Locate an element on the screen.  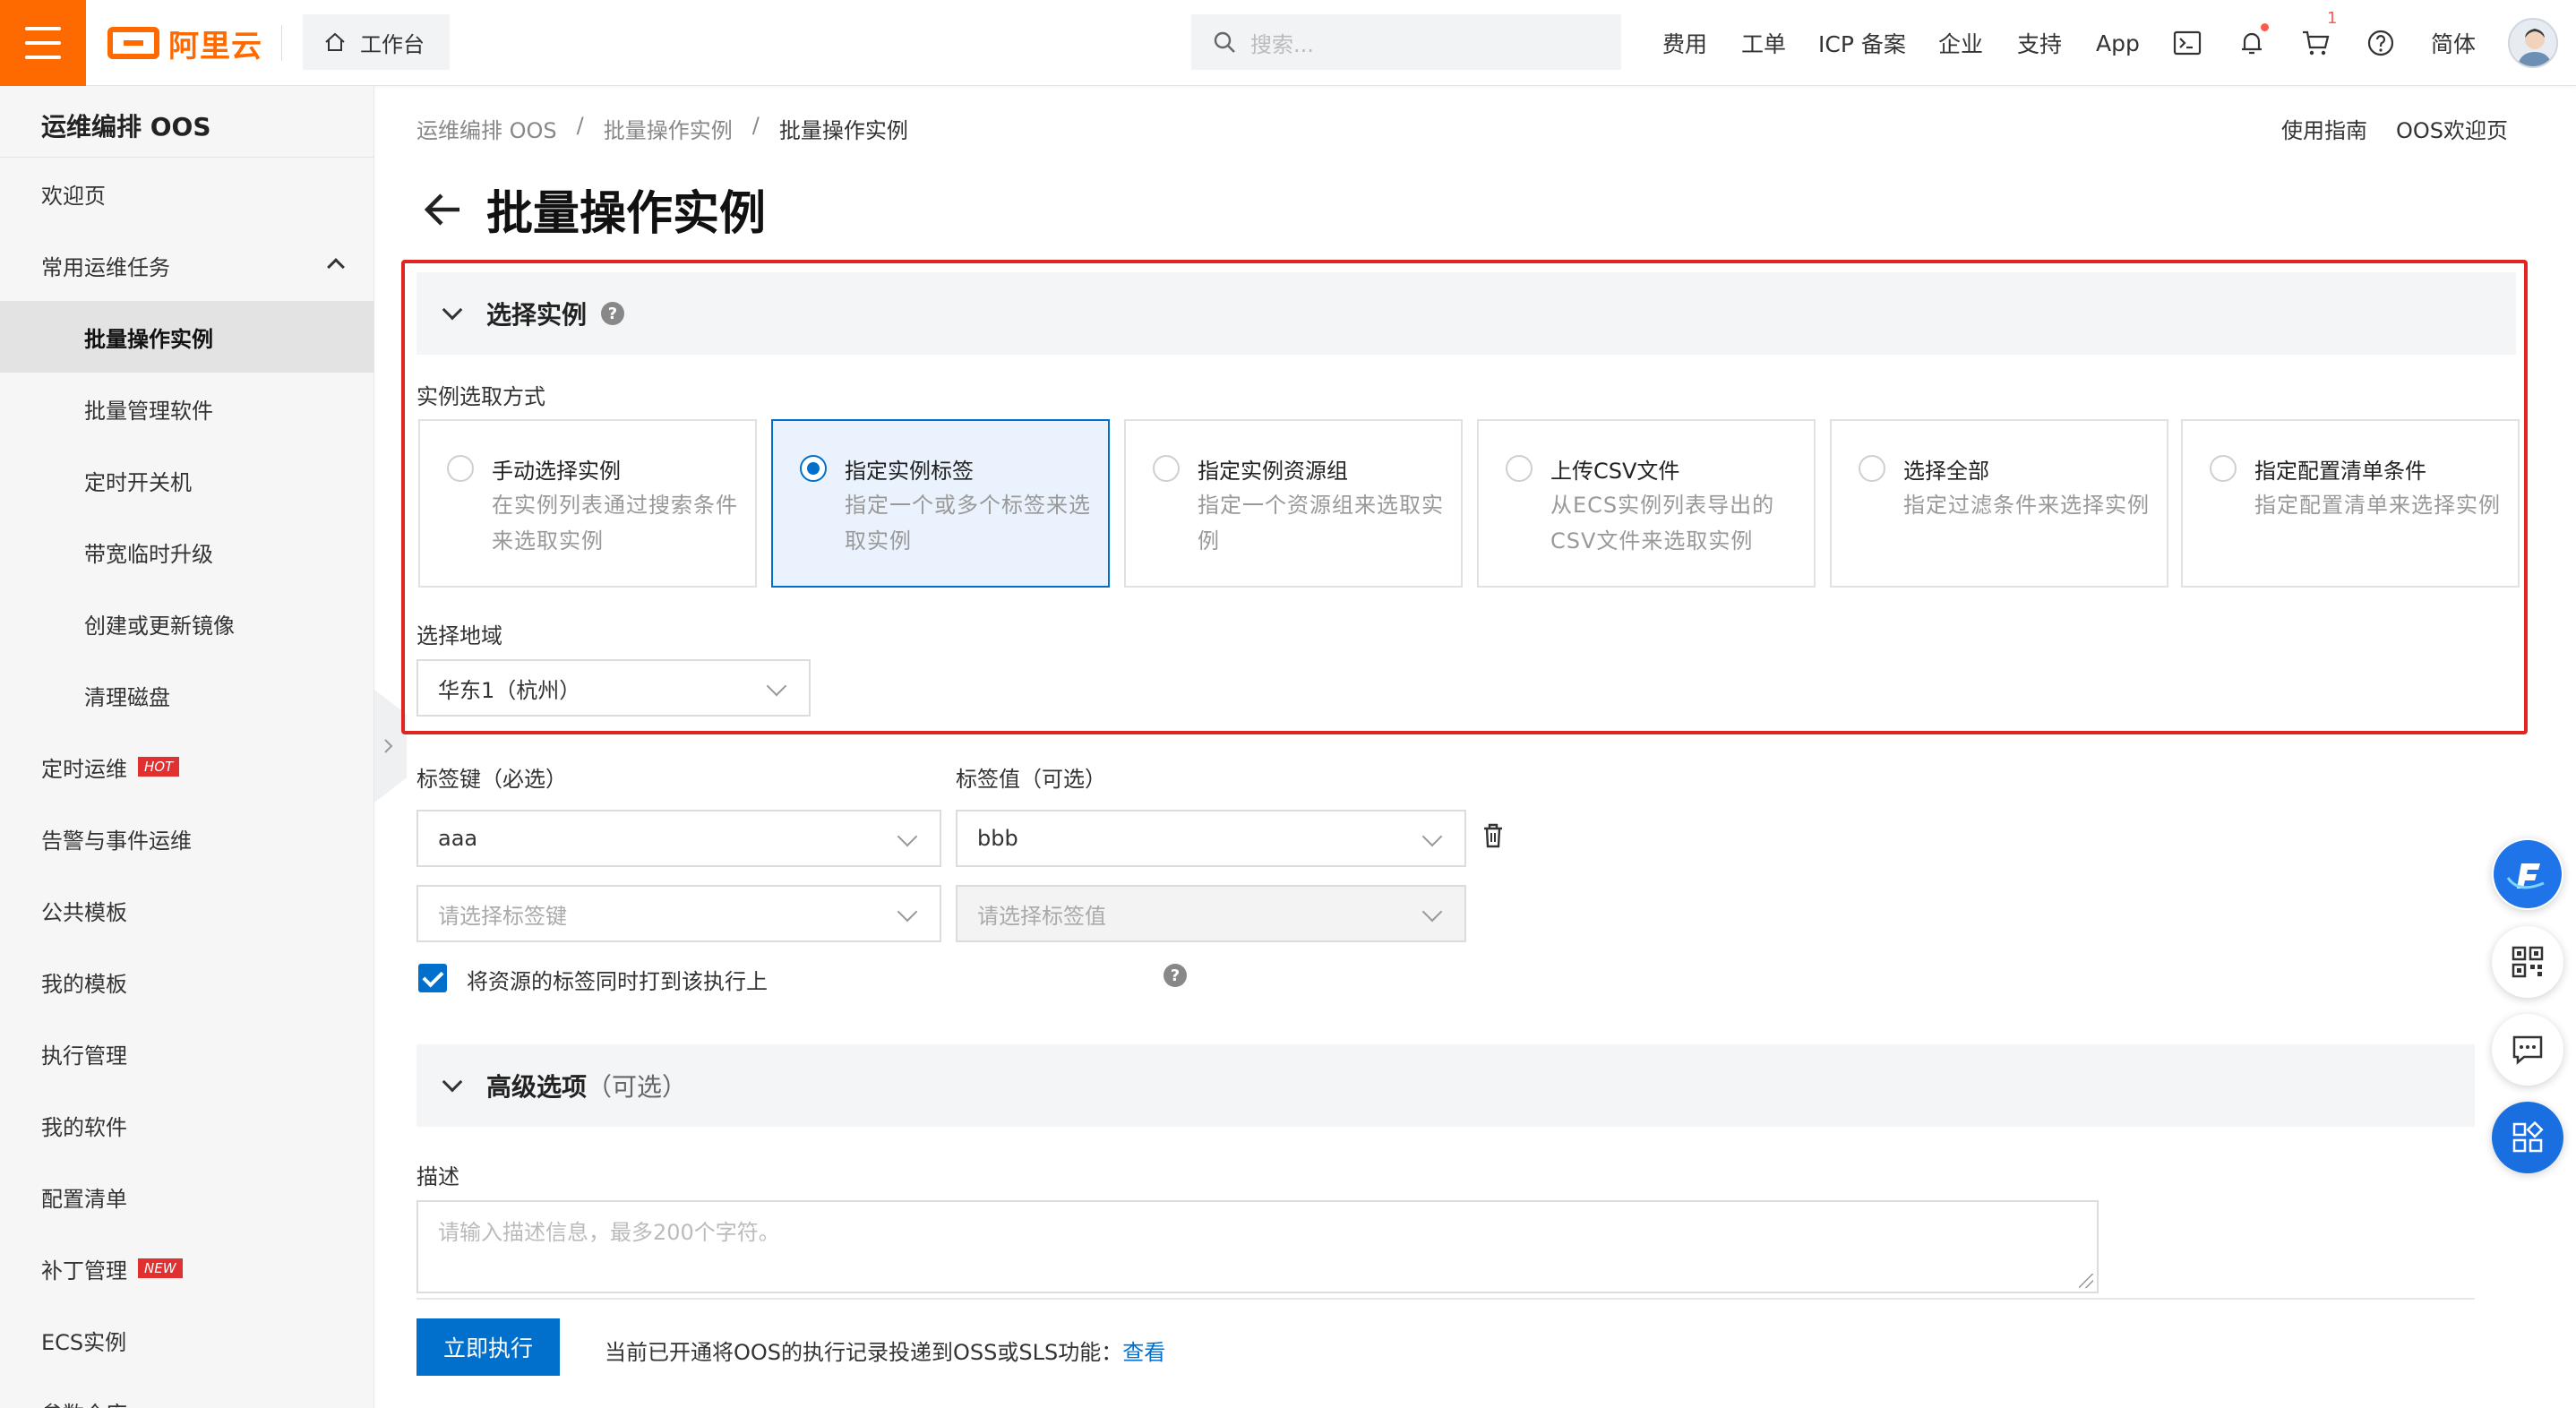
nav-enterprise: 企业 is located at coordinates (1960, 43).